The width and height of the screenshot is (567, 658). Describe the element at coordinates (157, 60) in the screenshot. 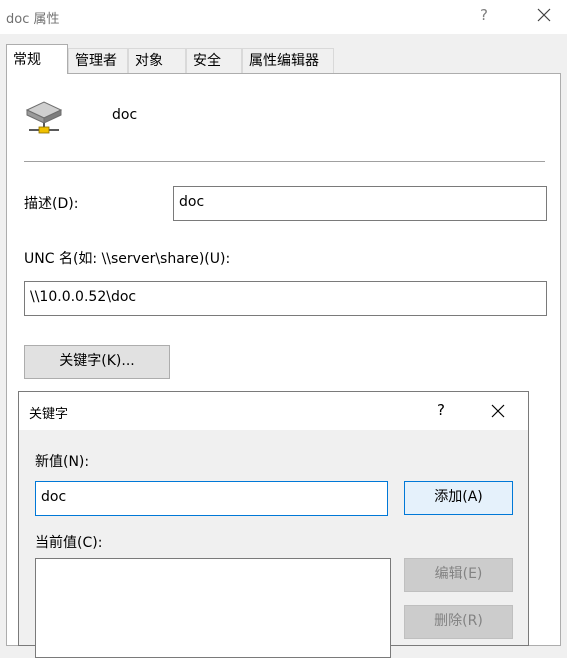

I see `tab-object: 对象` at that location.